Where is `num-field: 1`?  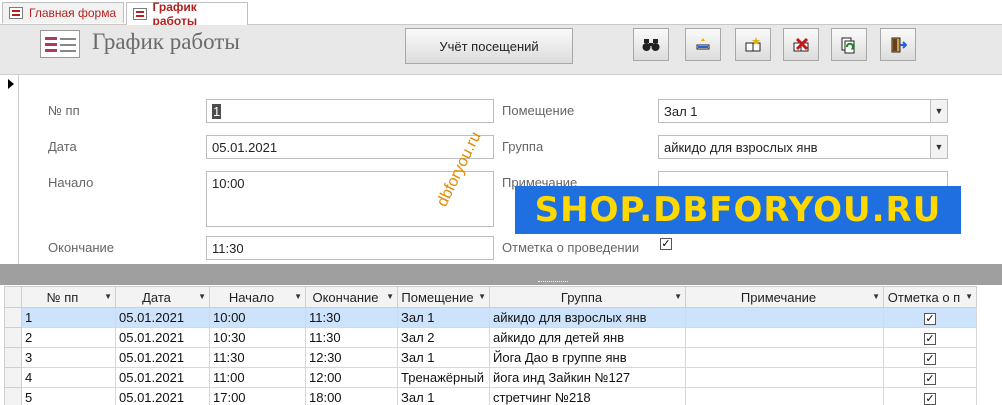 num-field: 1 is located at coordinates (350, 111).